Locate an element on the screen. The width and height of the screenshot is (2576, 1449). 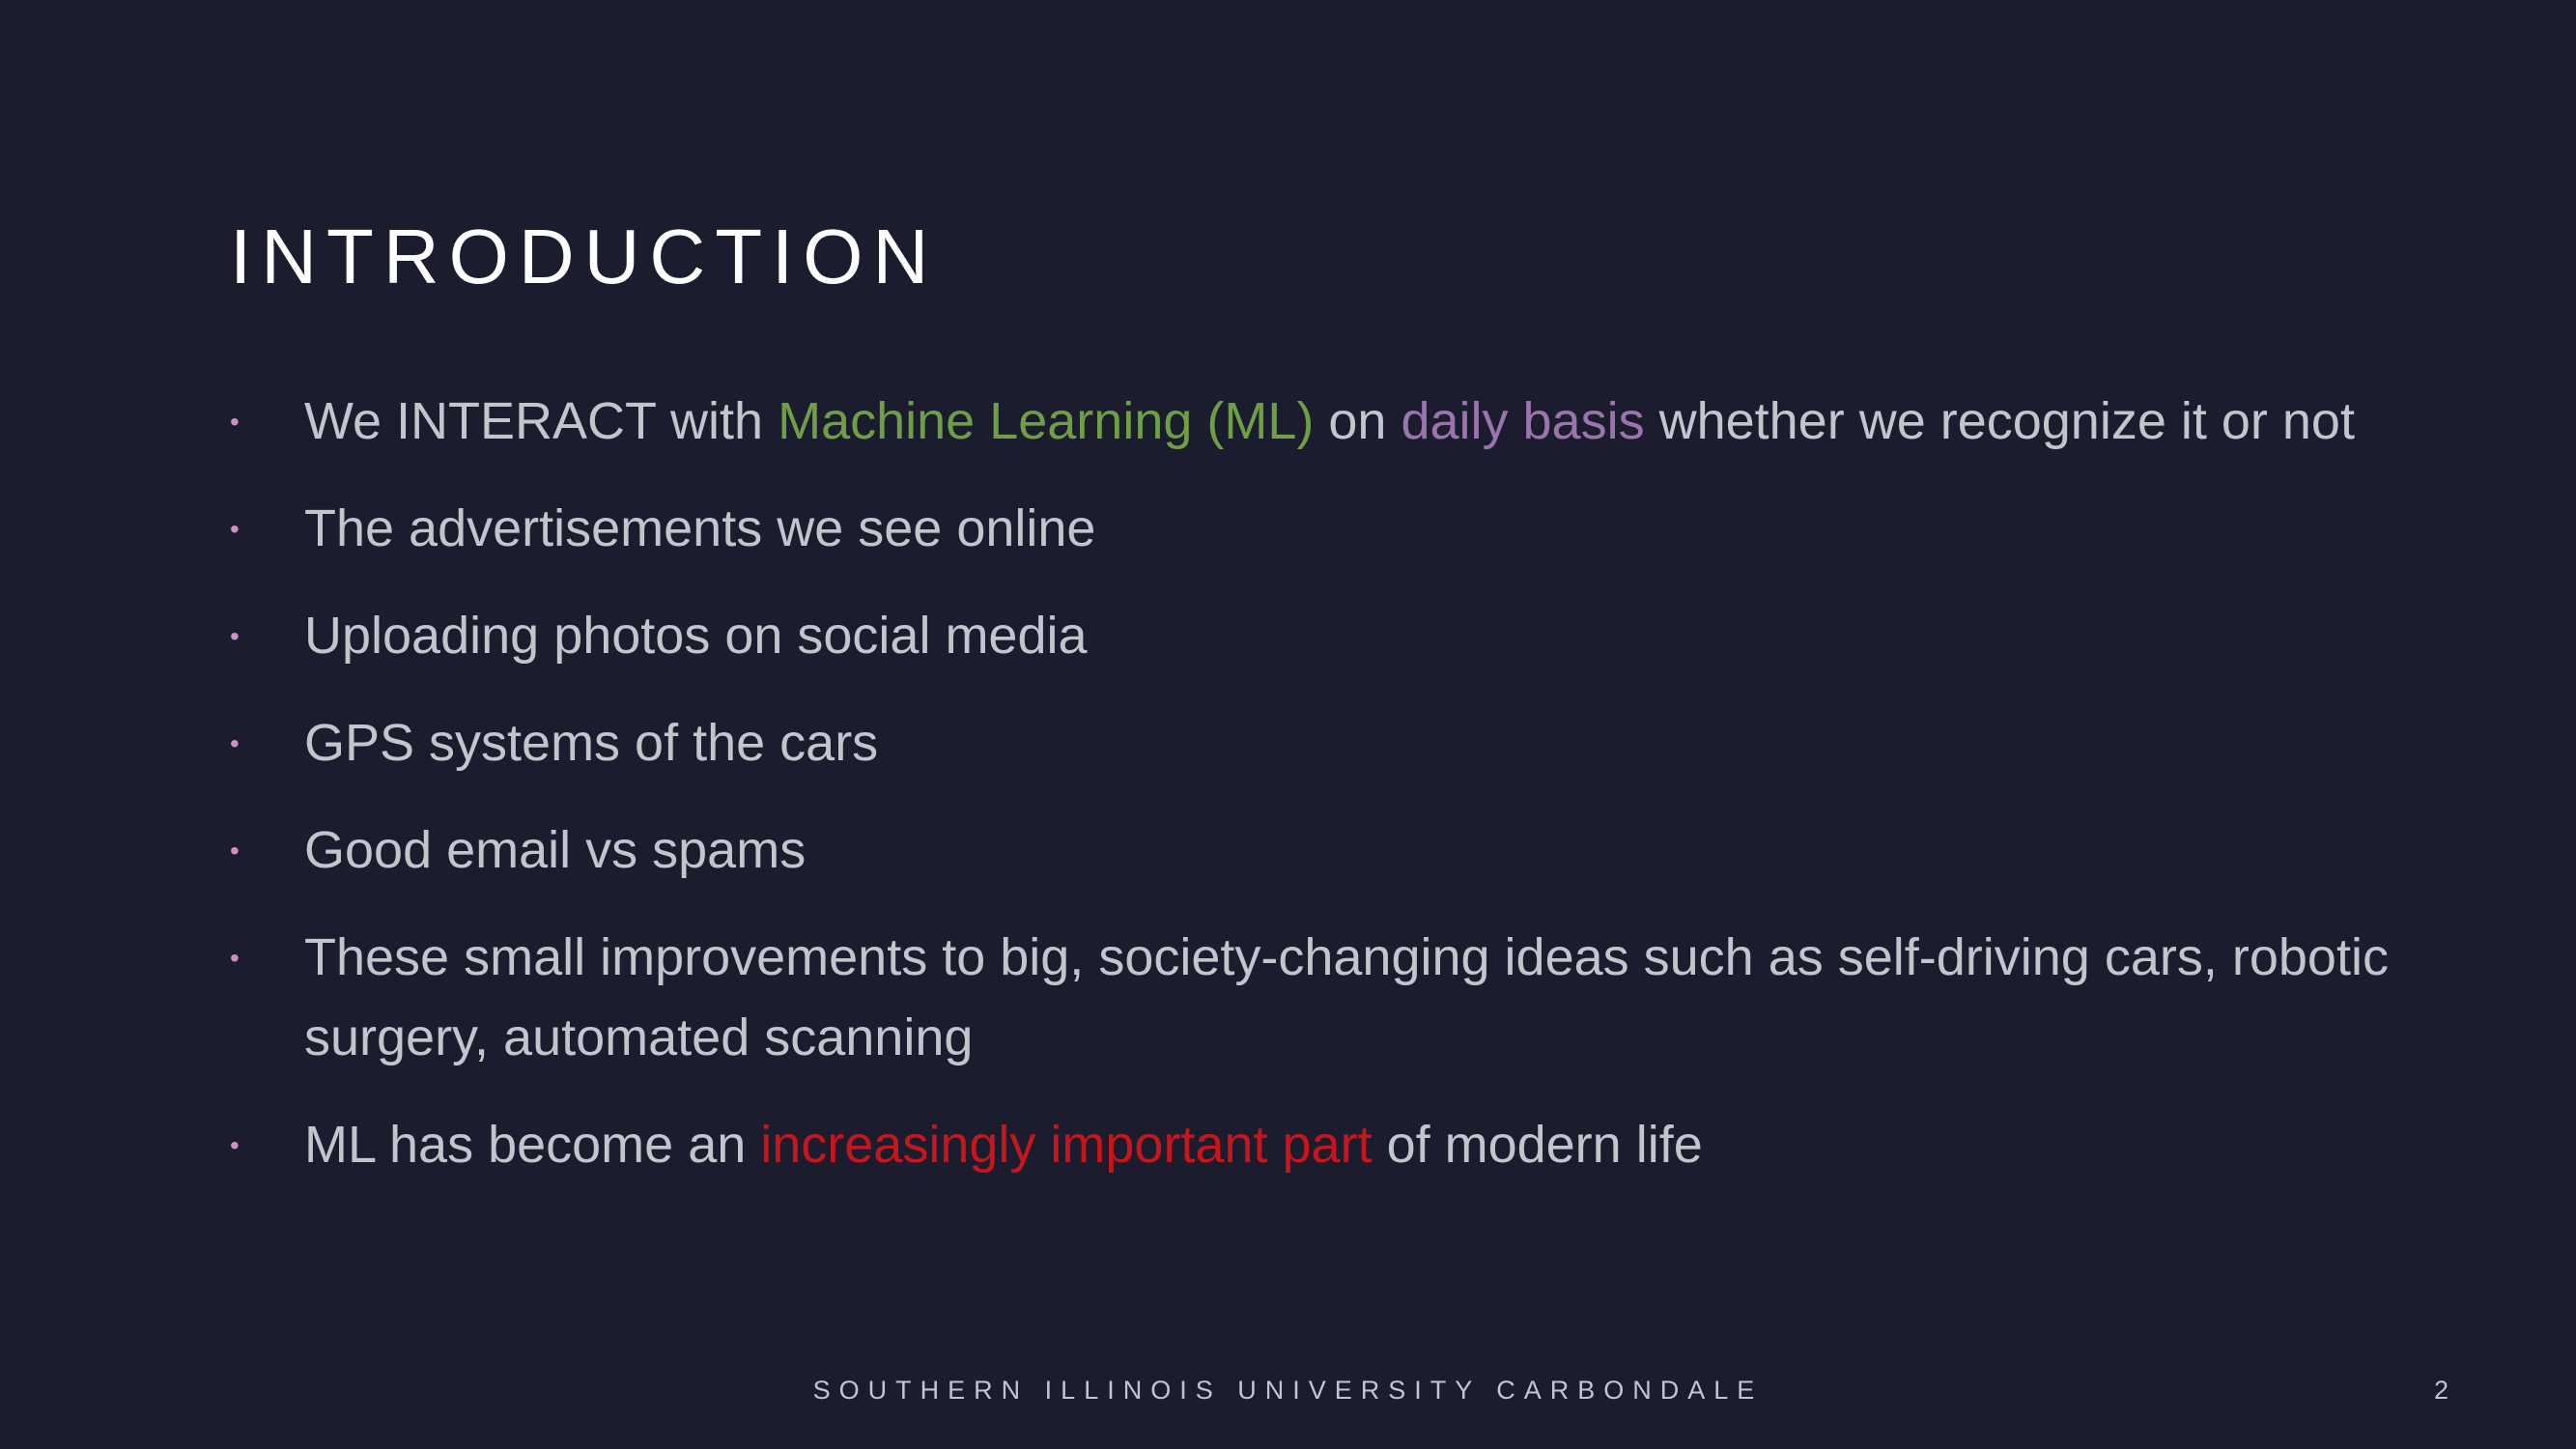
highlight-increasingly-important: increasingly important part is located at coordinates (1066, 1145).